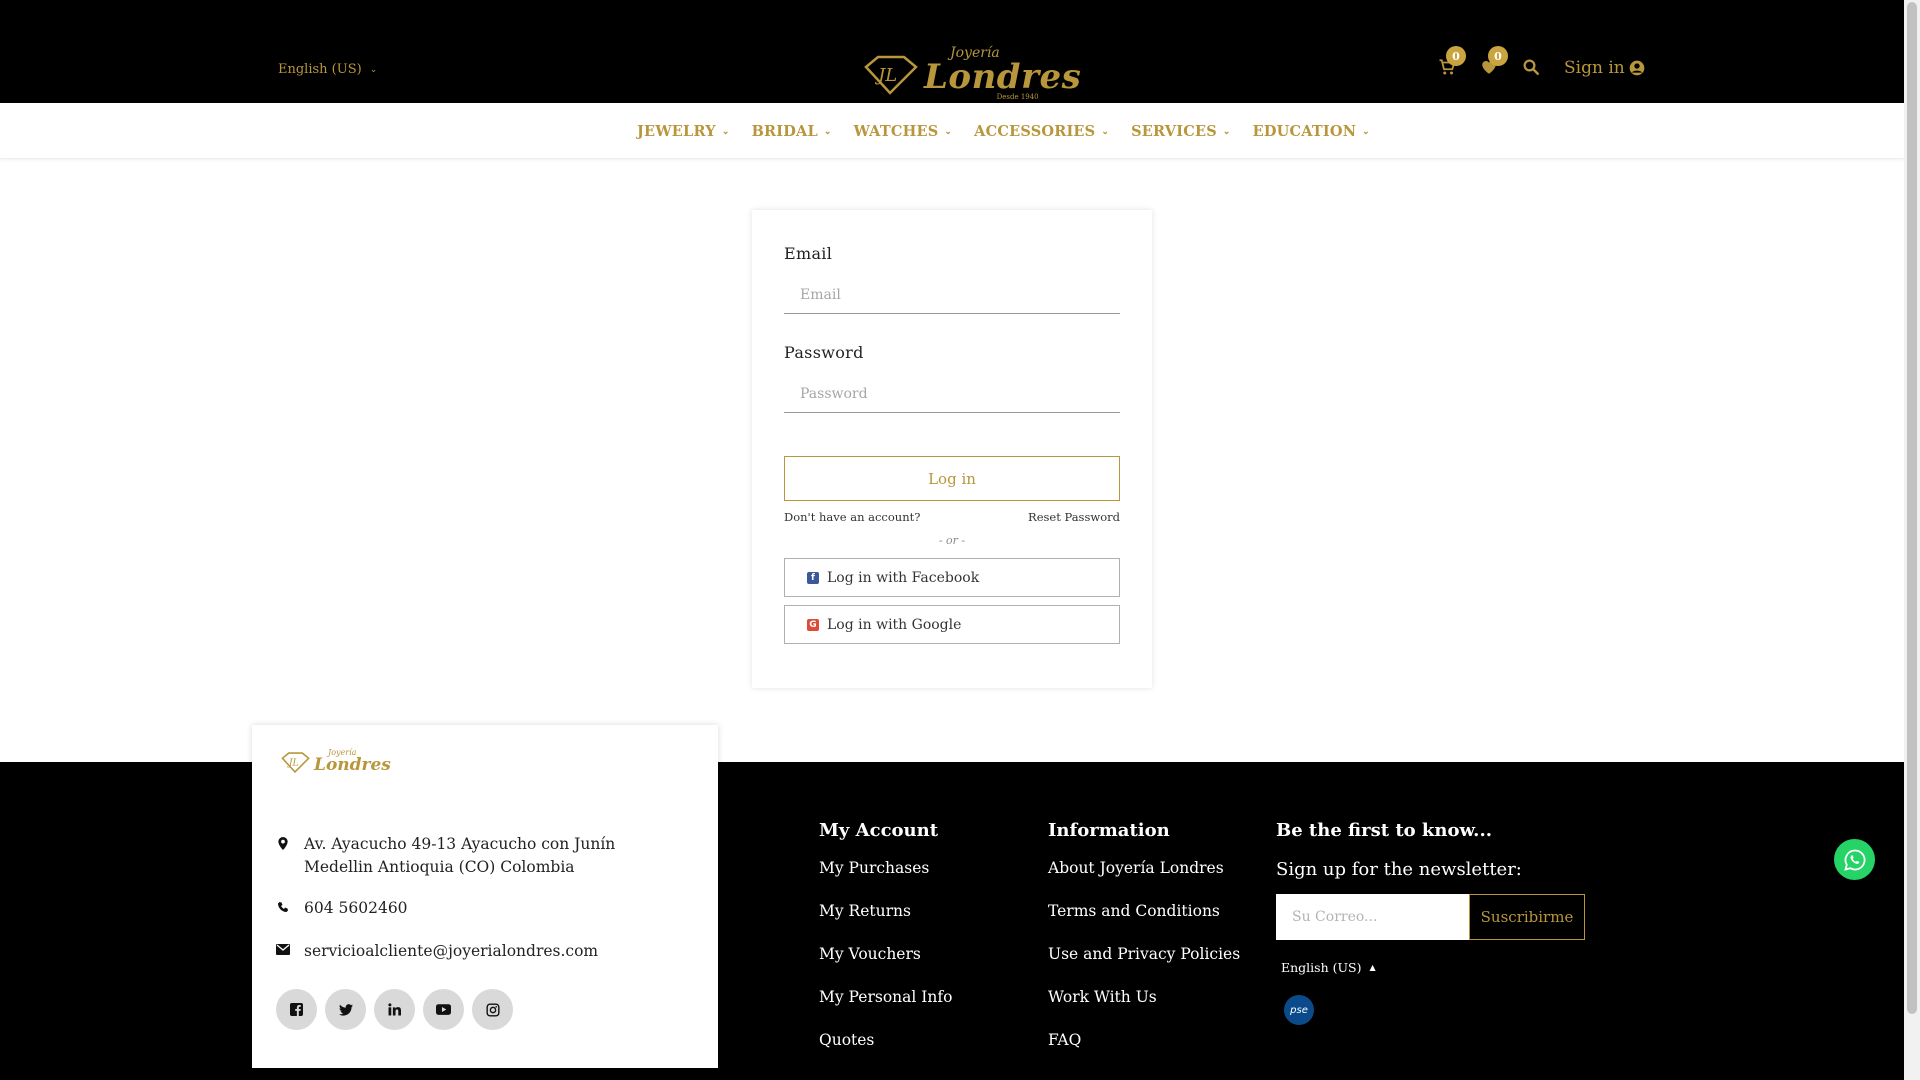  I want to click on nav-item-accessories: ACCESSORIES ⌄, so click(1041, 131).